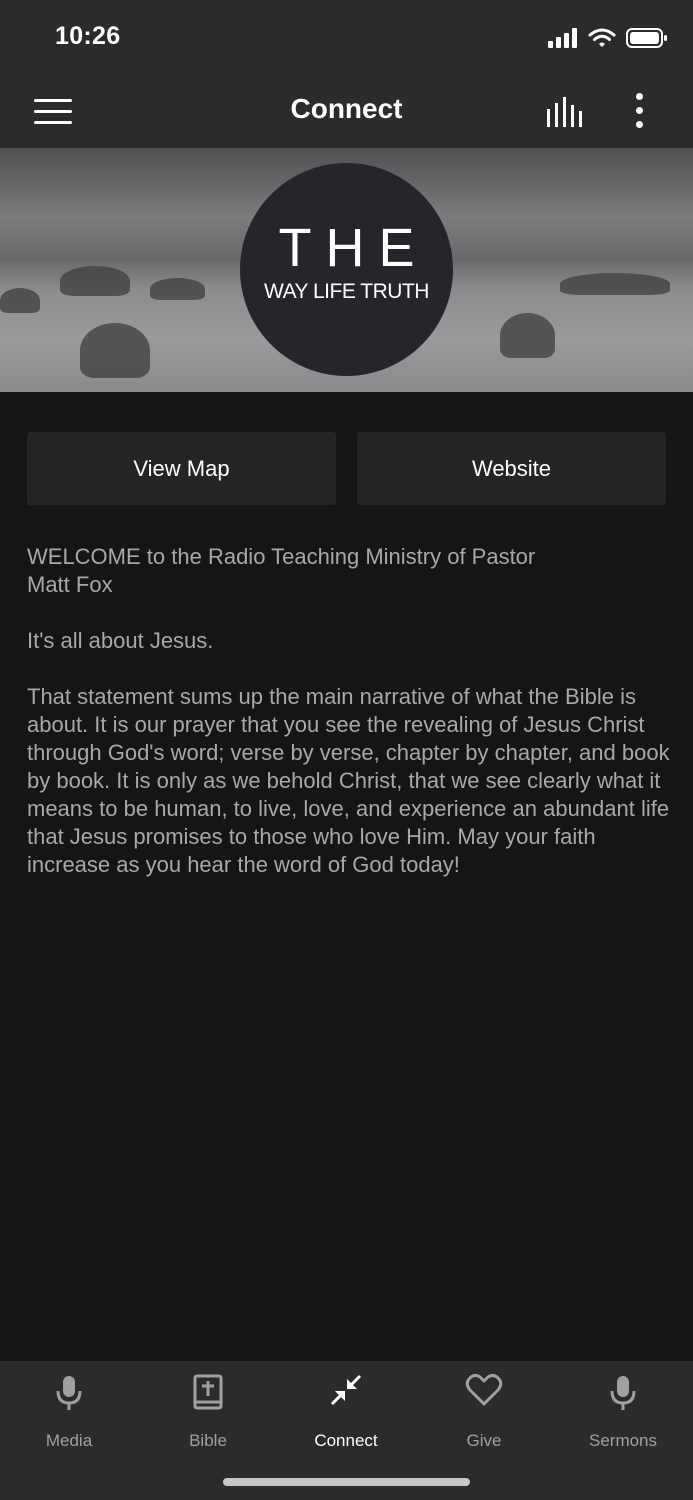 This screenshot has width=693, height=1500. Describe the element at coordinates (208, 1412) in the screenshot. I see `tab-bible: Bible` at that location.